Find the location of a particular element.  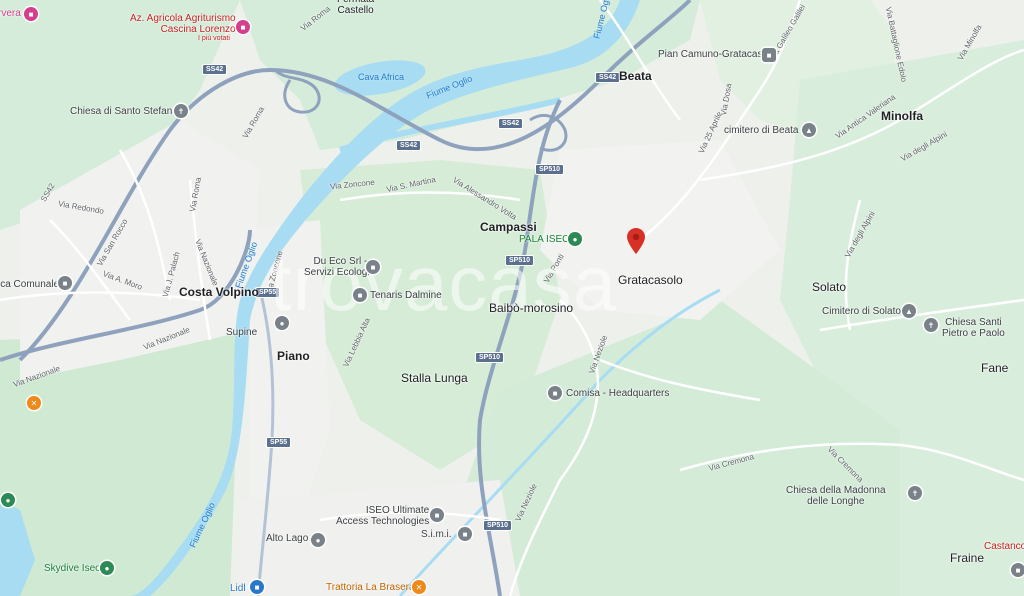

cava-africa-label: Cava Africa is located at coordinates (381, 77).